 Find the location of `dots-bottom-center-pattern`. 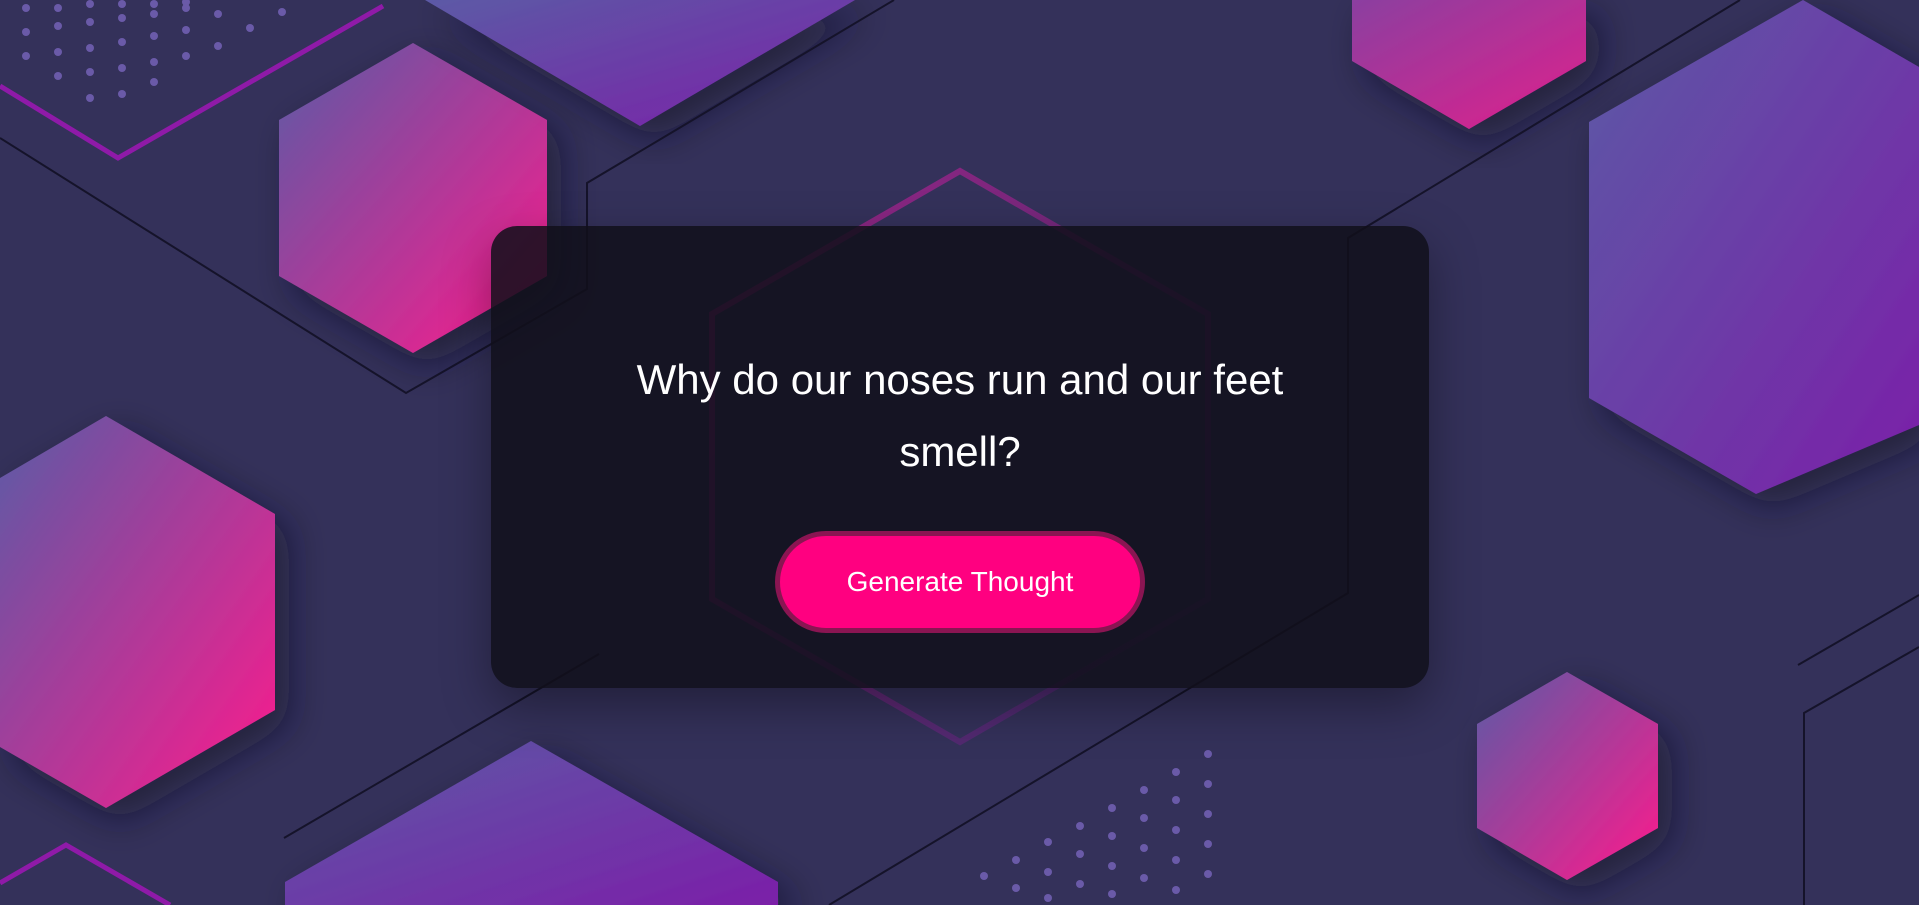

dots-bottom-center-pattern is located at coordinates (1096, 826).